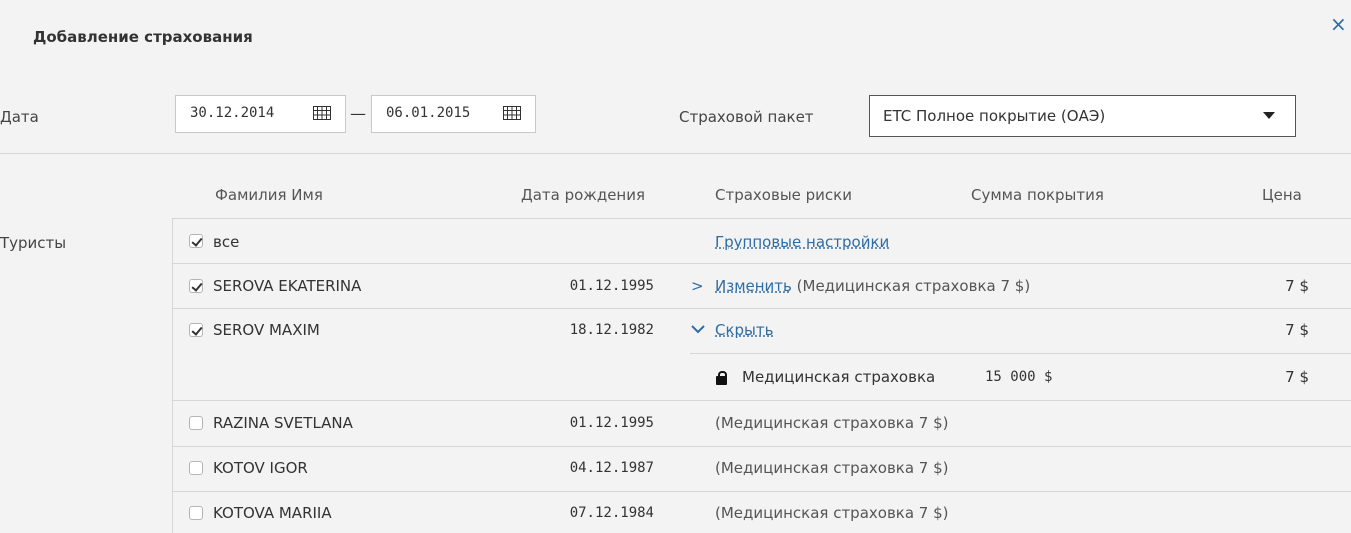  I want to click on tourists-label: Туристы, so click(33, 243).